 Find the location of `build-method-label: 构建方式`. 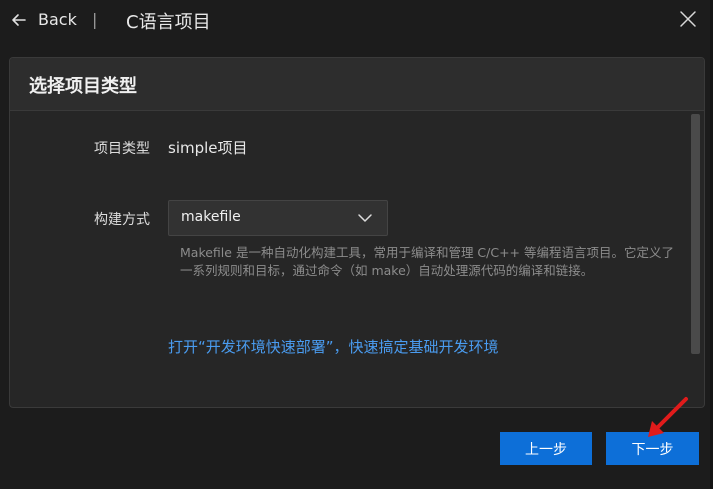

build-method-label: 构建方式 is located at coordinates (122, 220).